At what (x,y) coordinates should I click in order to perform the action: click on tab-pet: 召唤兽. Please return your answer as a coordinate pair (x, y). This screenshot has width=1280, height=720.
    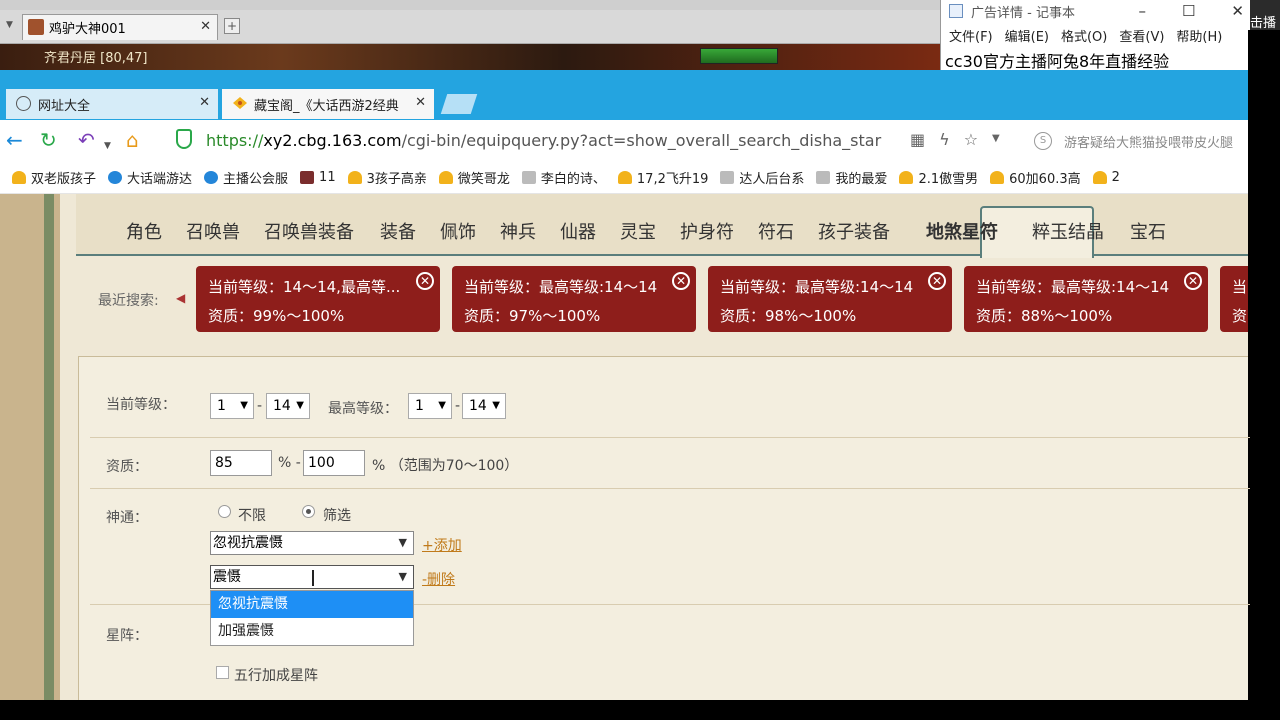
    Looking at the image, I should click on (213, 231).